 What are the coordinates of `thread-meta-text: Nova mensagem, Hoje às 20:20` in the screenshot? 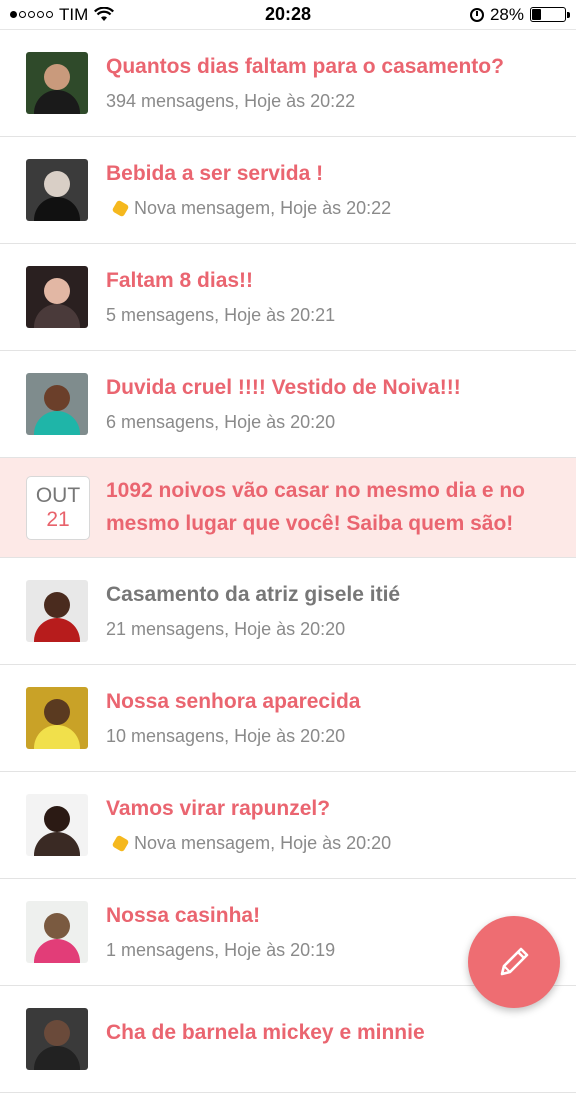 It's located at (263, 843).